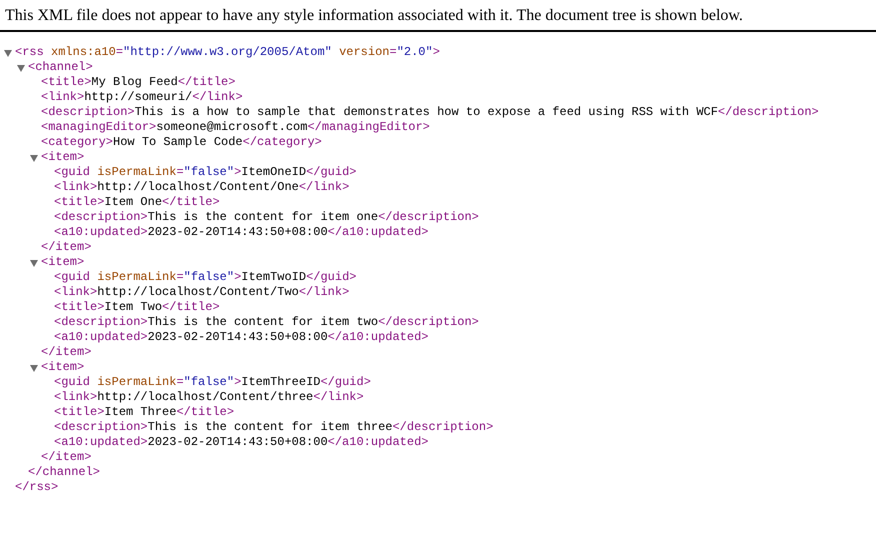  I want to click on xml-line: <rss xmlns:a10="http://www.w3.org/2005/Atom" version="2.0">, so click(227, 52).